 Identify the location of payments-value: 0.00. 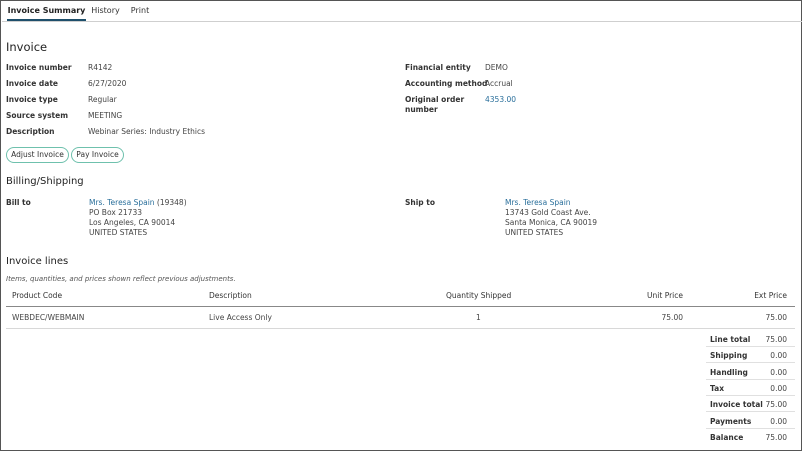
(778, 421).